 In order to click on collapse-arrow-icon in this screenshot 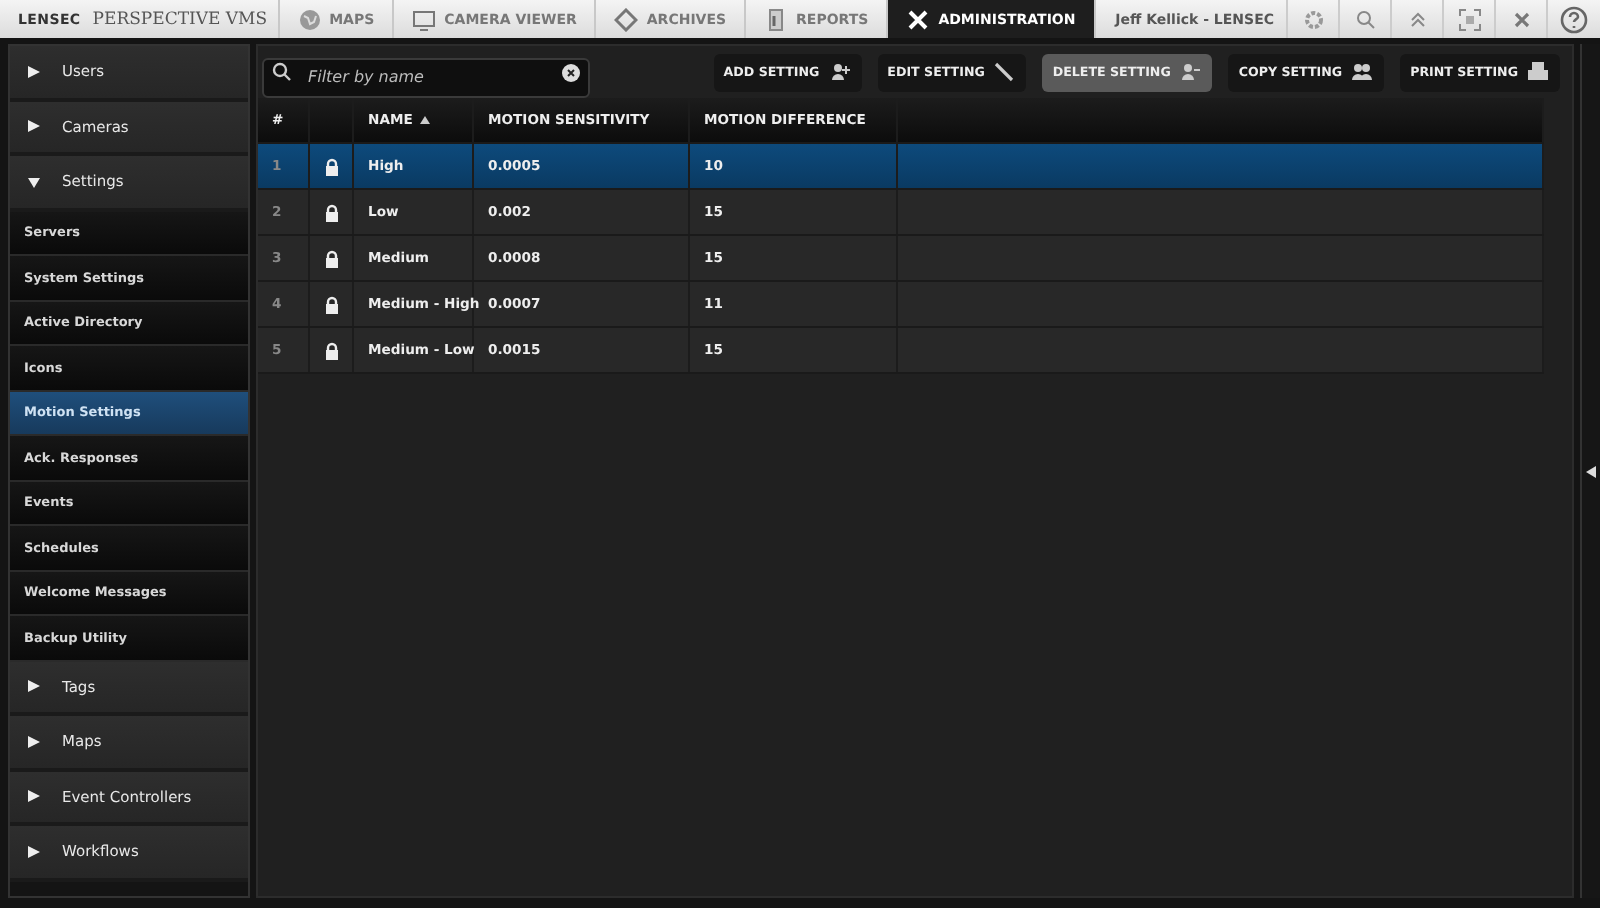, I will do `click(1591, 471)`.